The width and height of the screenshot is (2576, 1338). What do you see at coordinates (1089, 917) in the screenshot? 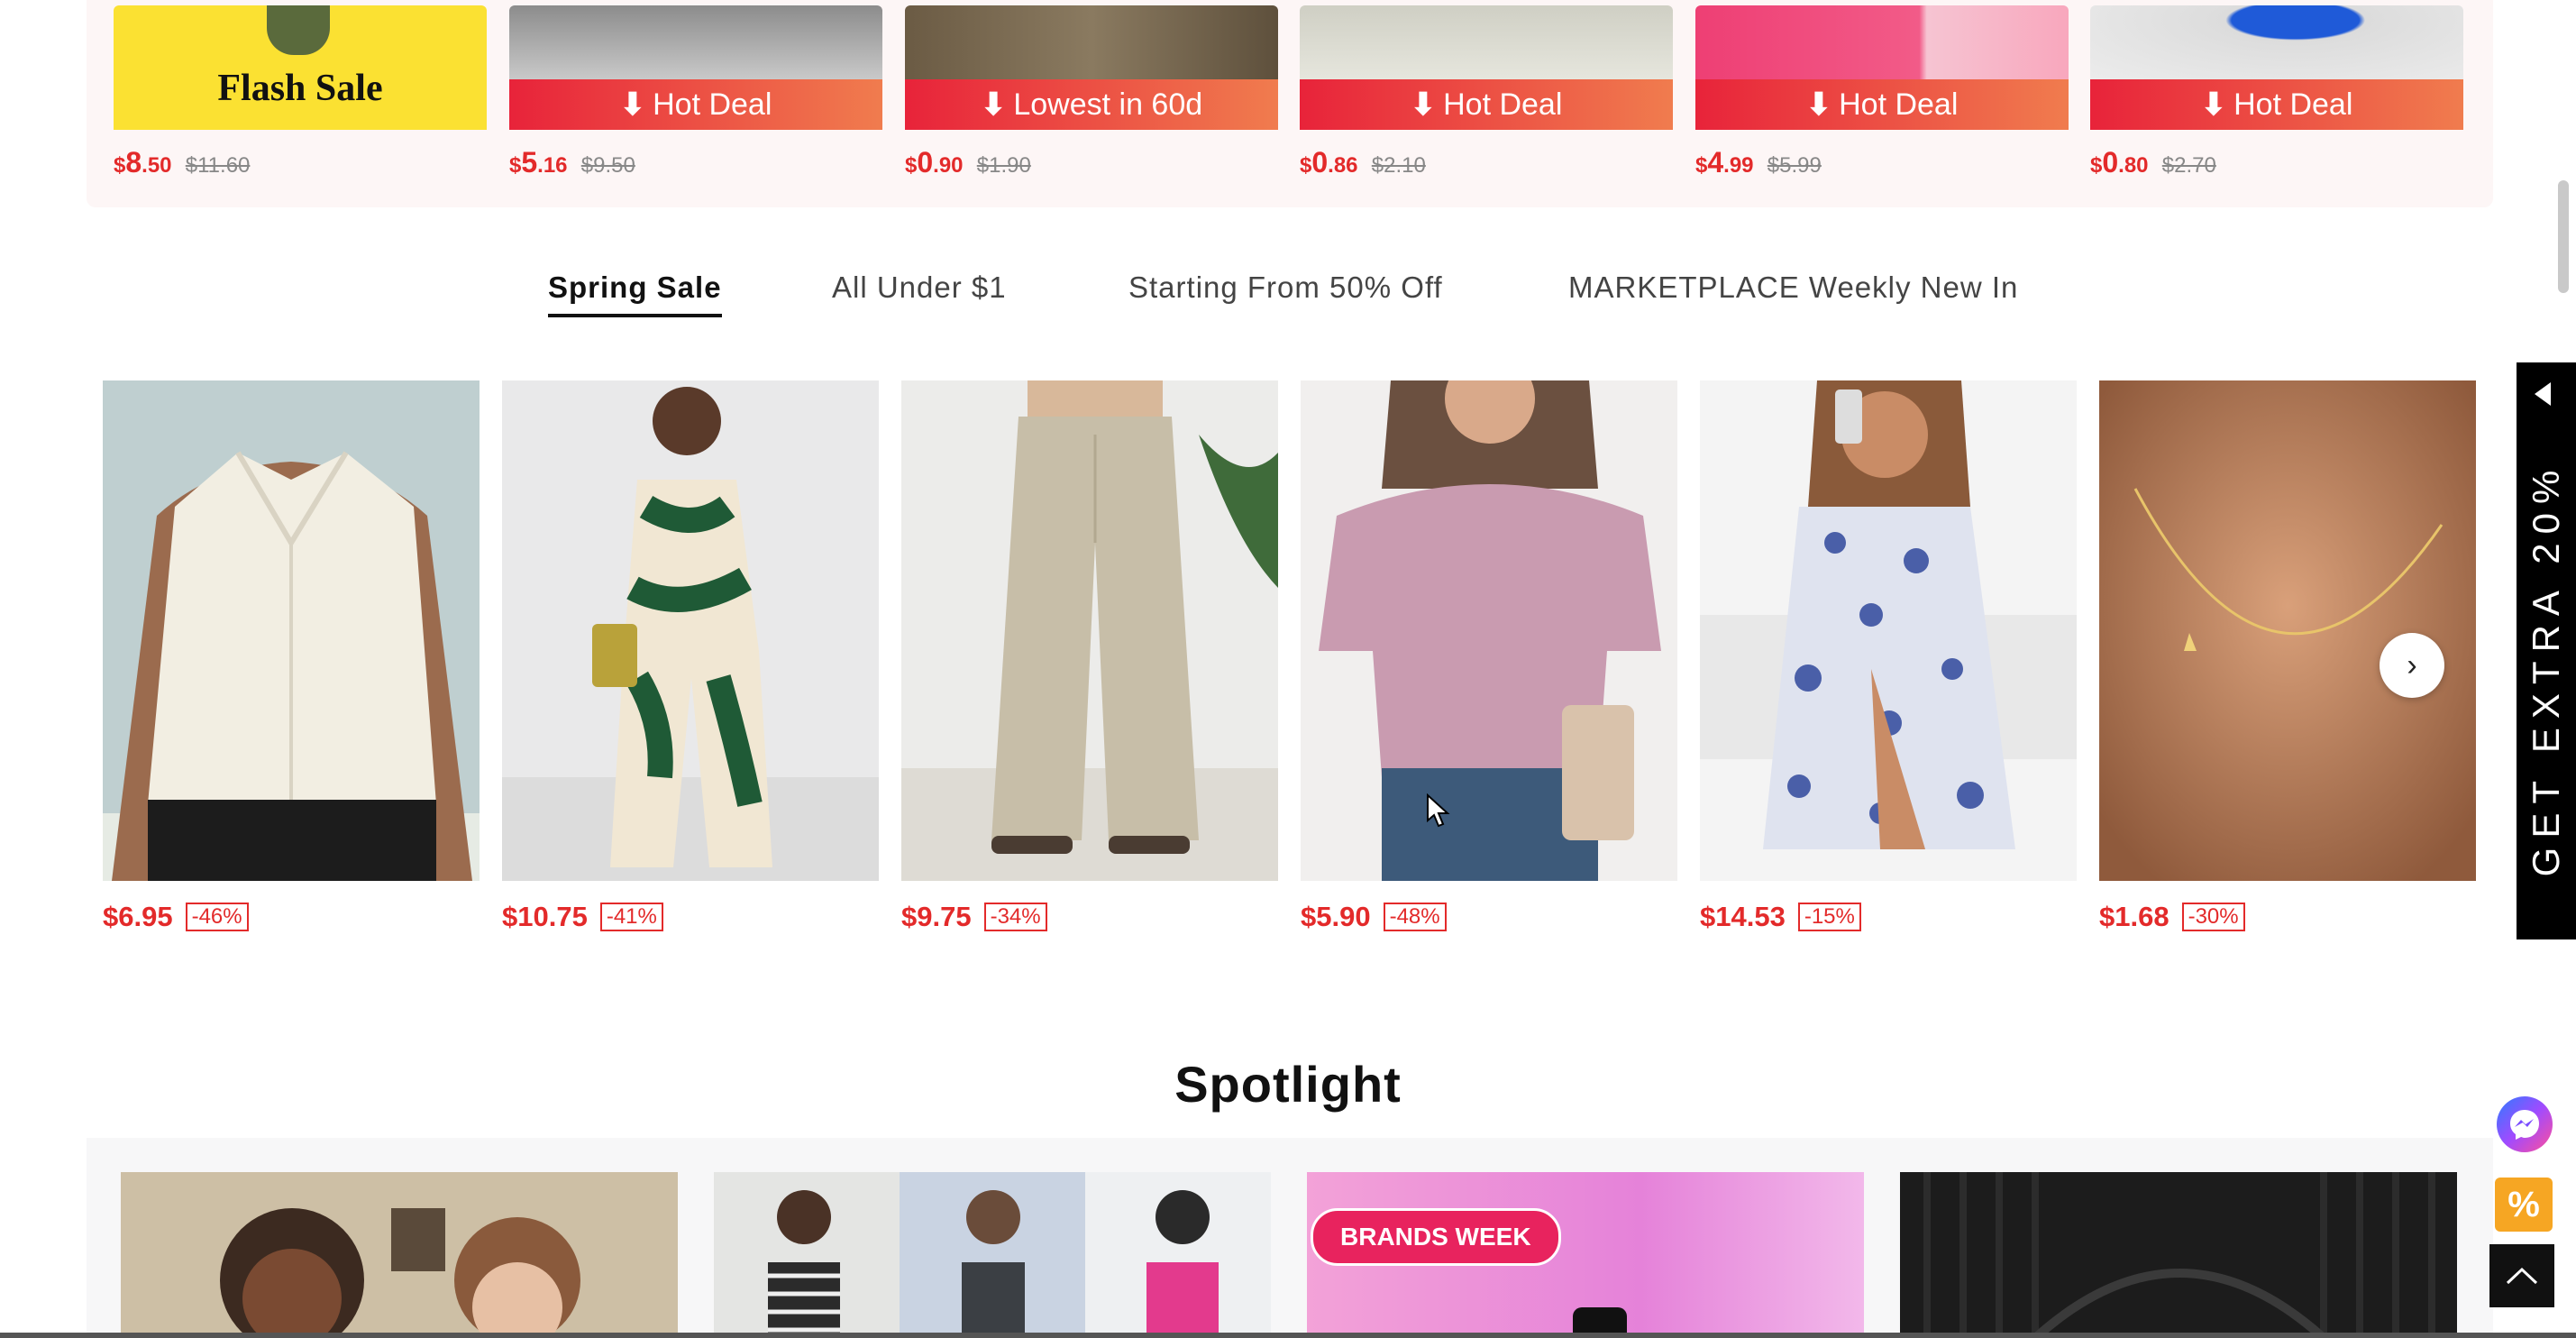
I see `product-price-row: $9.75 -34%` at bounding box center [1089, 917].